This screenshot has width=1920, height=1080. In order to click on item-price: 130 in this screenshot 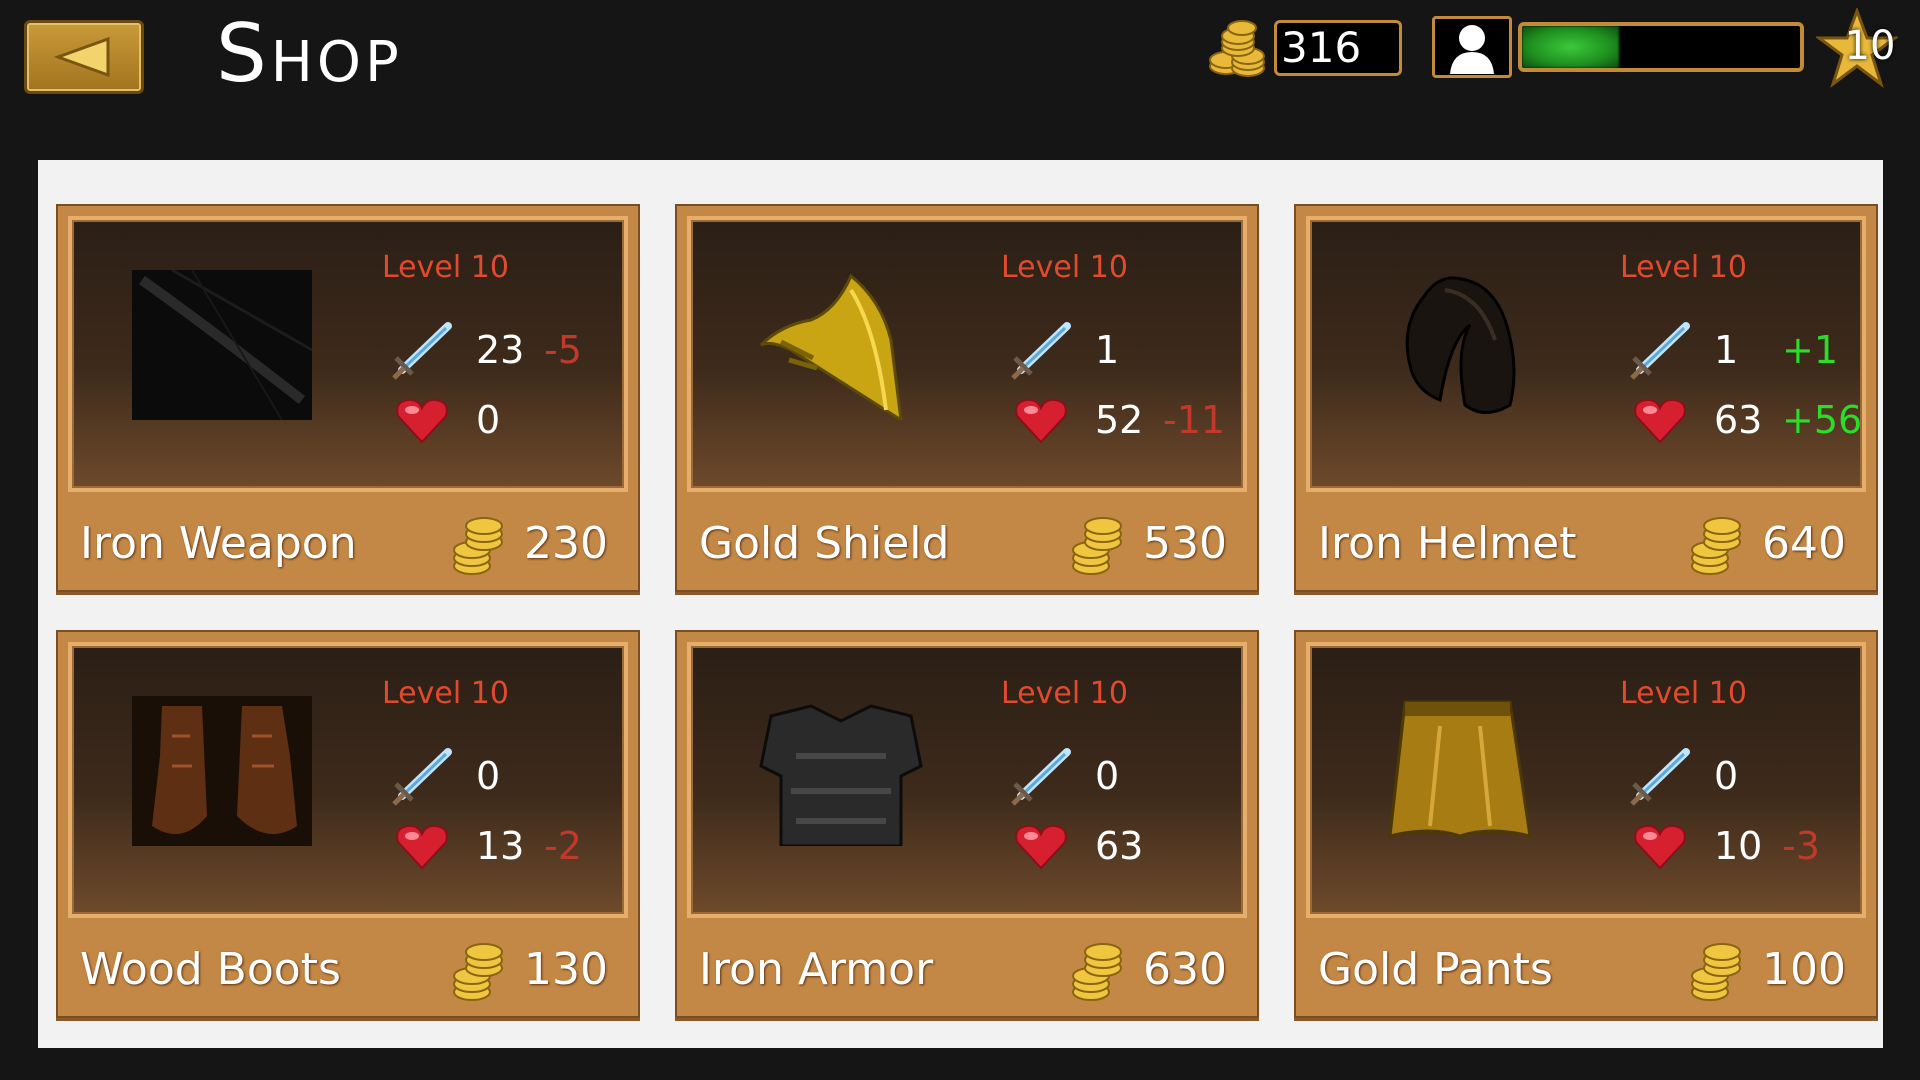, I will do `click(566, 969)`.